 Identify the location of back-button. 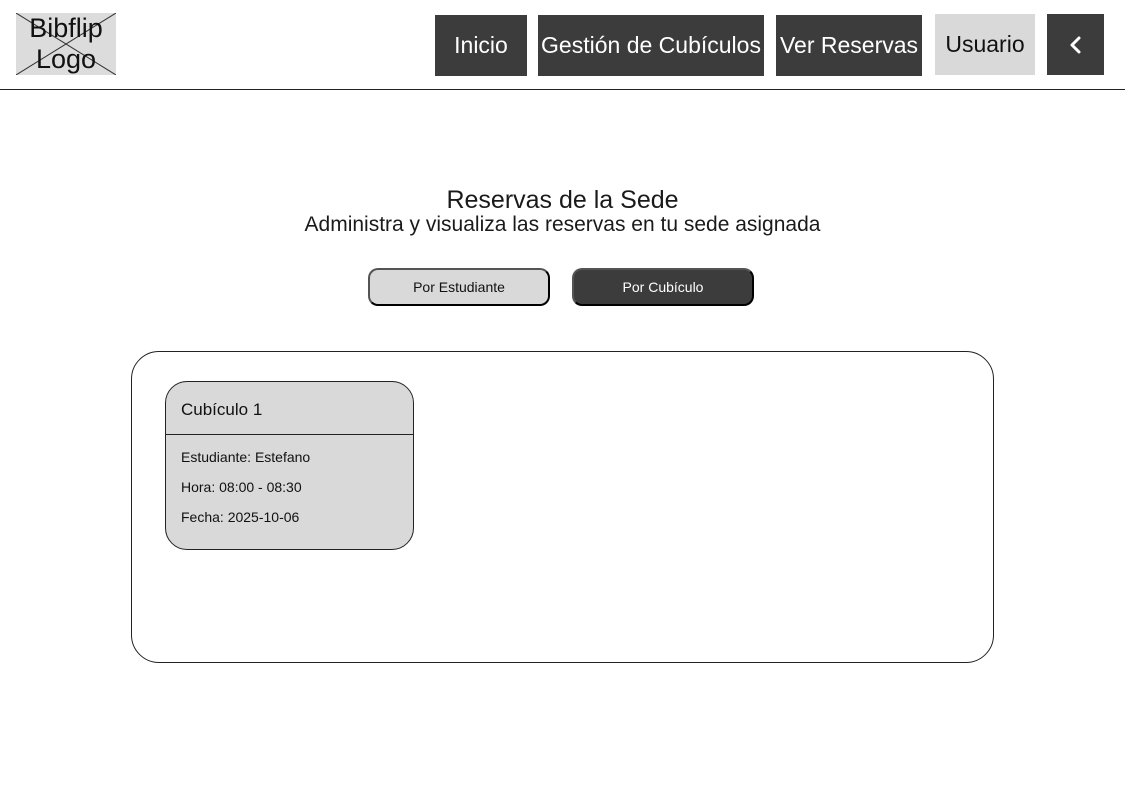
(1075, 44).